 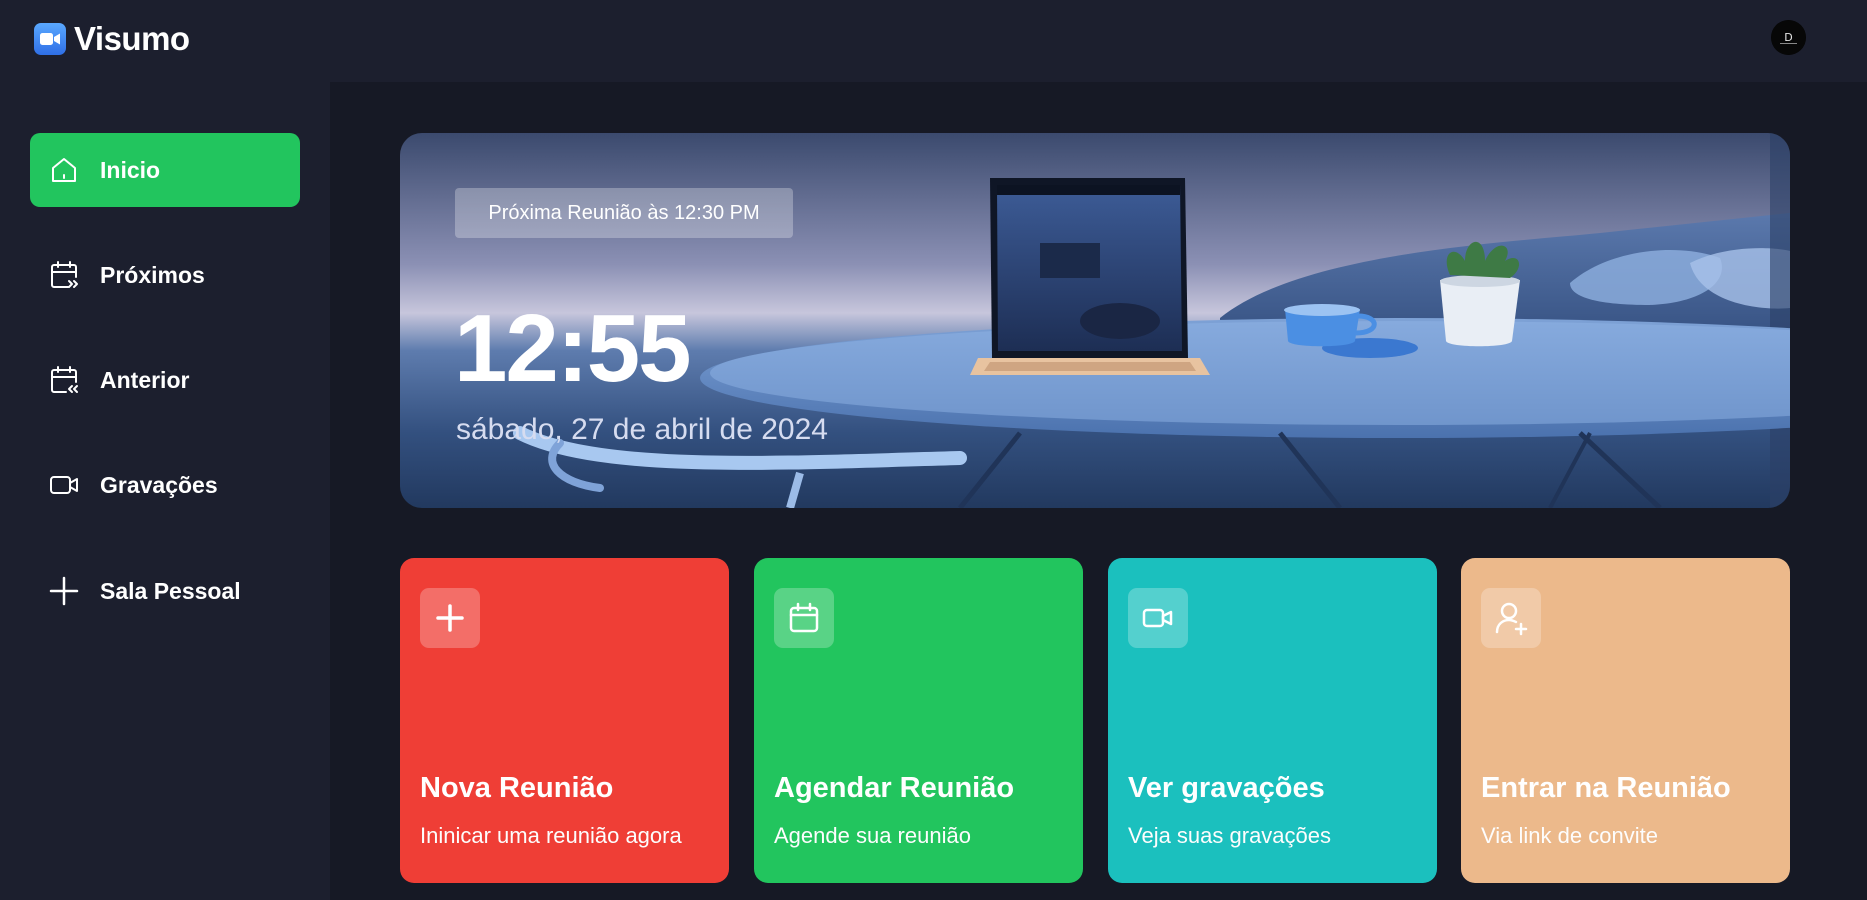 I want to click on avatar: D, so click(x=1788, y=37).